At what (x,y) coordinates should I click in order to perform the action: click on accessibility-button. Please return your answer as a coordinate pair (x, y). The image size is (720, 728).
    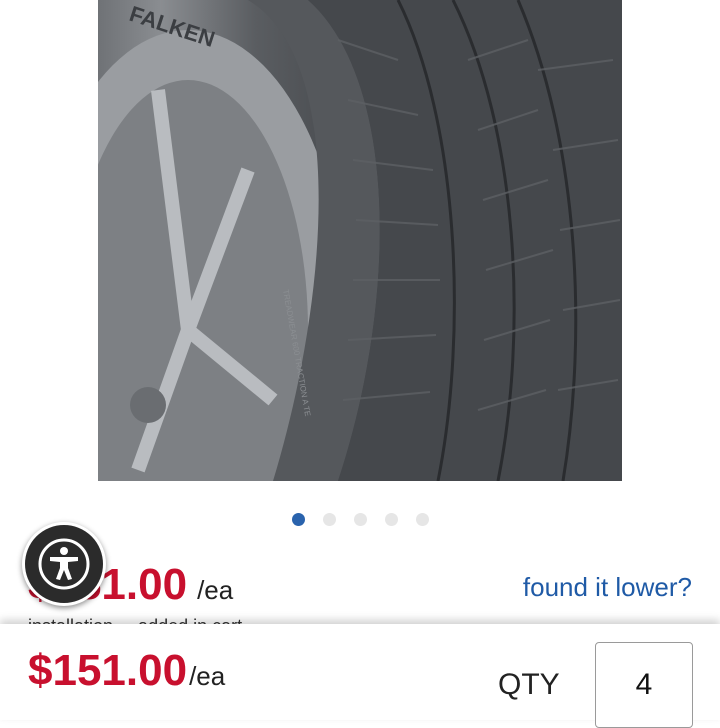
    Looking at the image, I should click on (64, 564).